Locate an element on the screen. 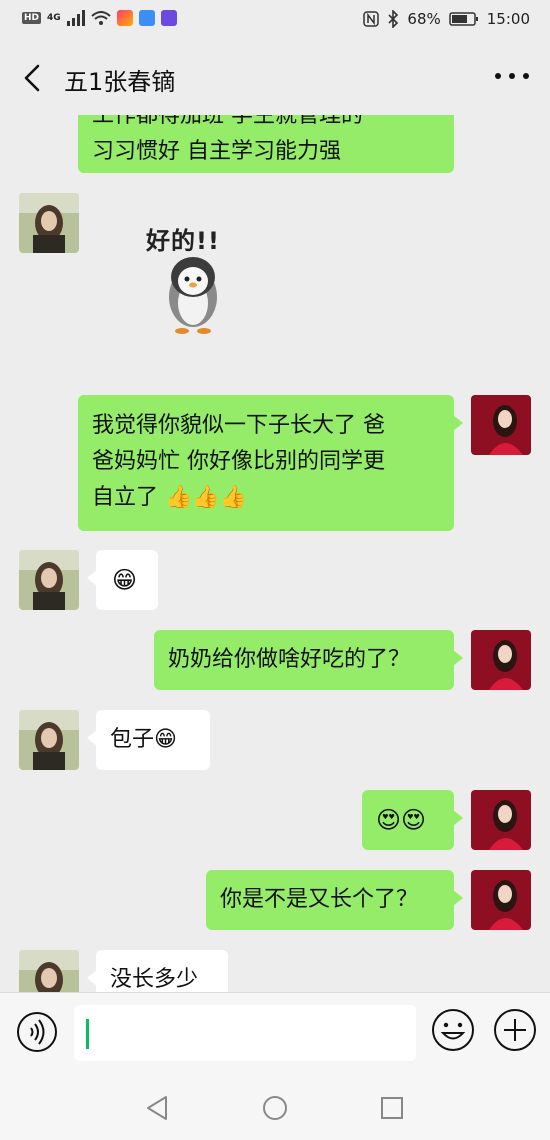  nfc-icon is located at coordinates (371, 19).